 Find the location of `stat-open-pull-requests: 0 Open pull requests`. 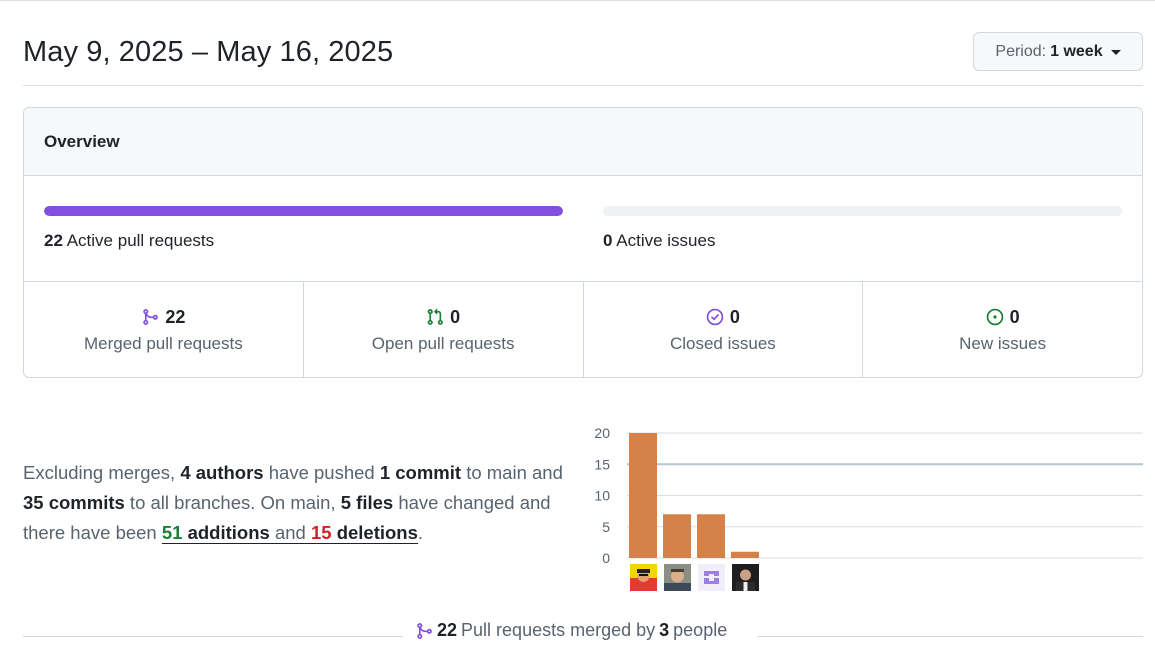

stat-open-pull-requests: 0 Open pull requests is located at coordinates (444, 329).